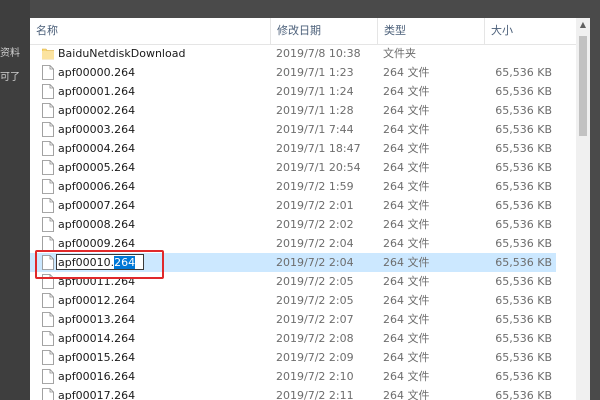 Image resolution: width=600 pixels, height=400 pixels. I want to click on file-name: apf00004.264, so click(97, 148).